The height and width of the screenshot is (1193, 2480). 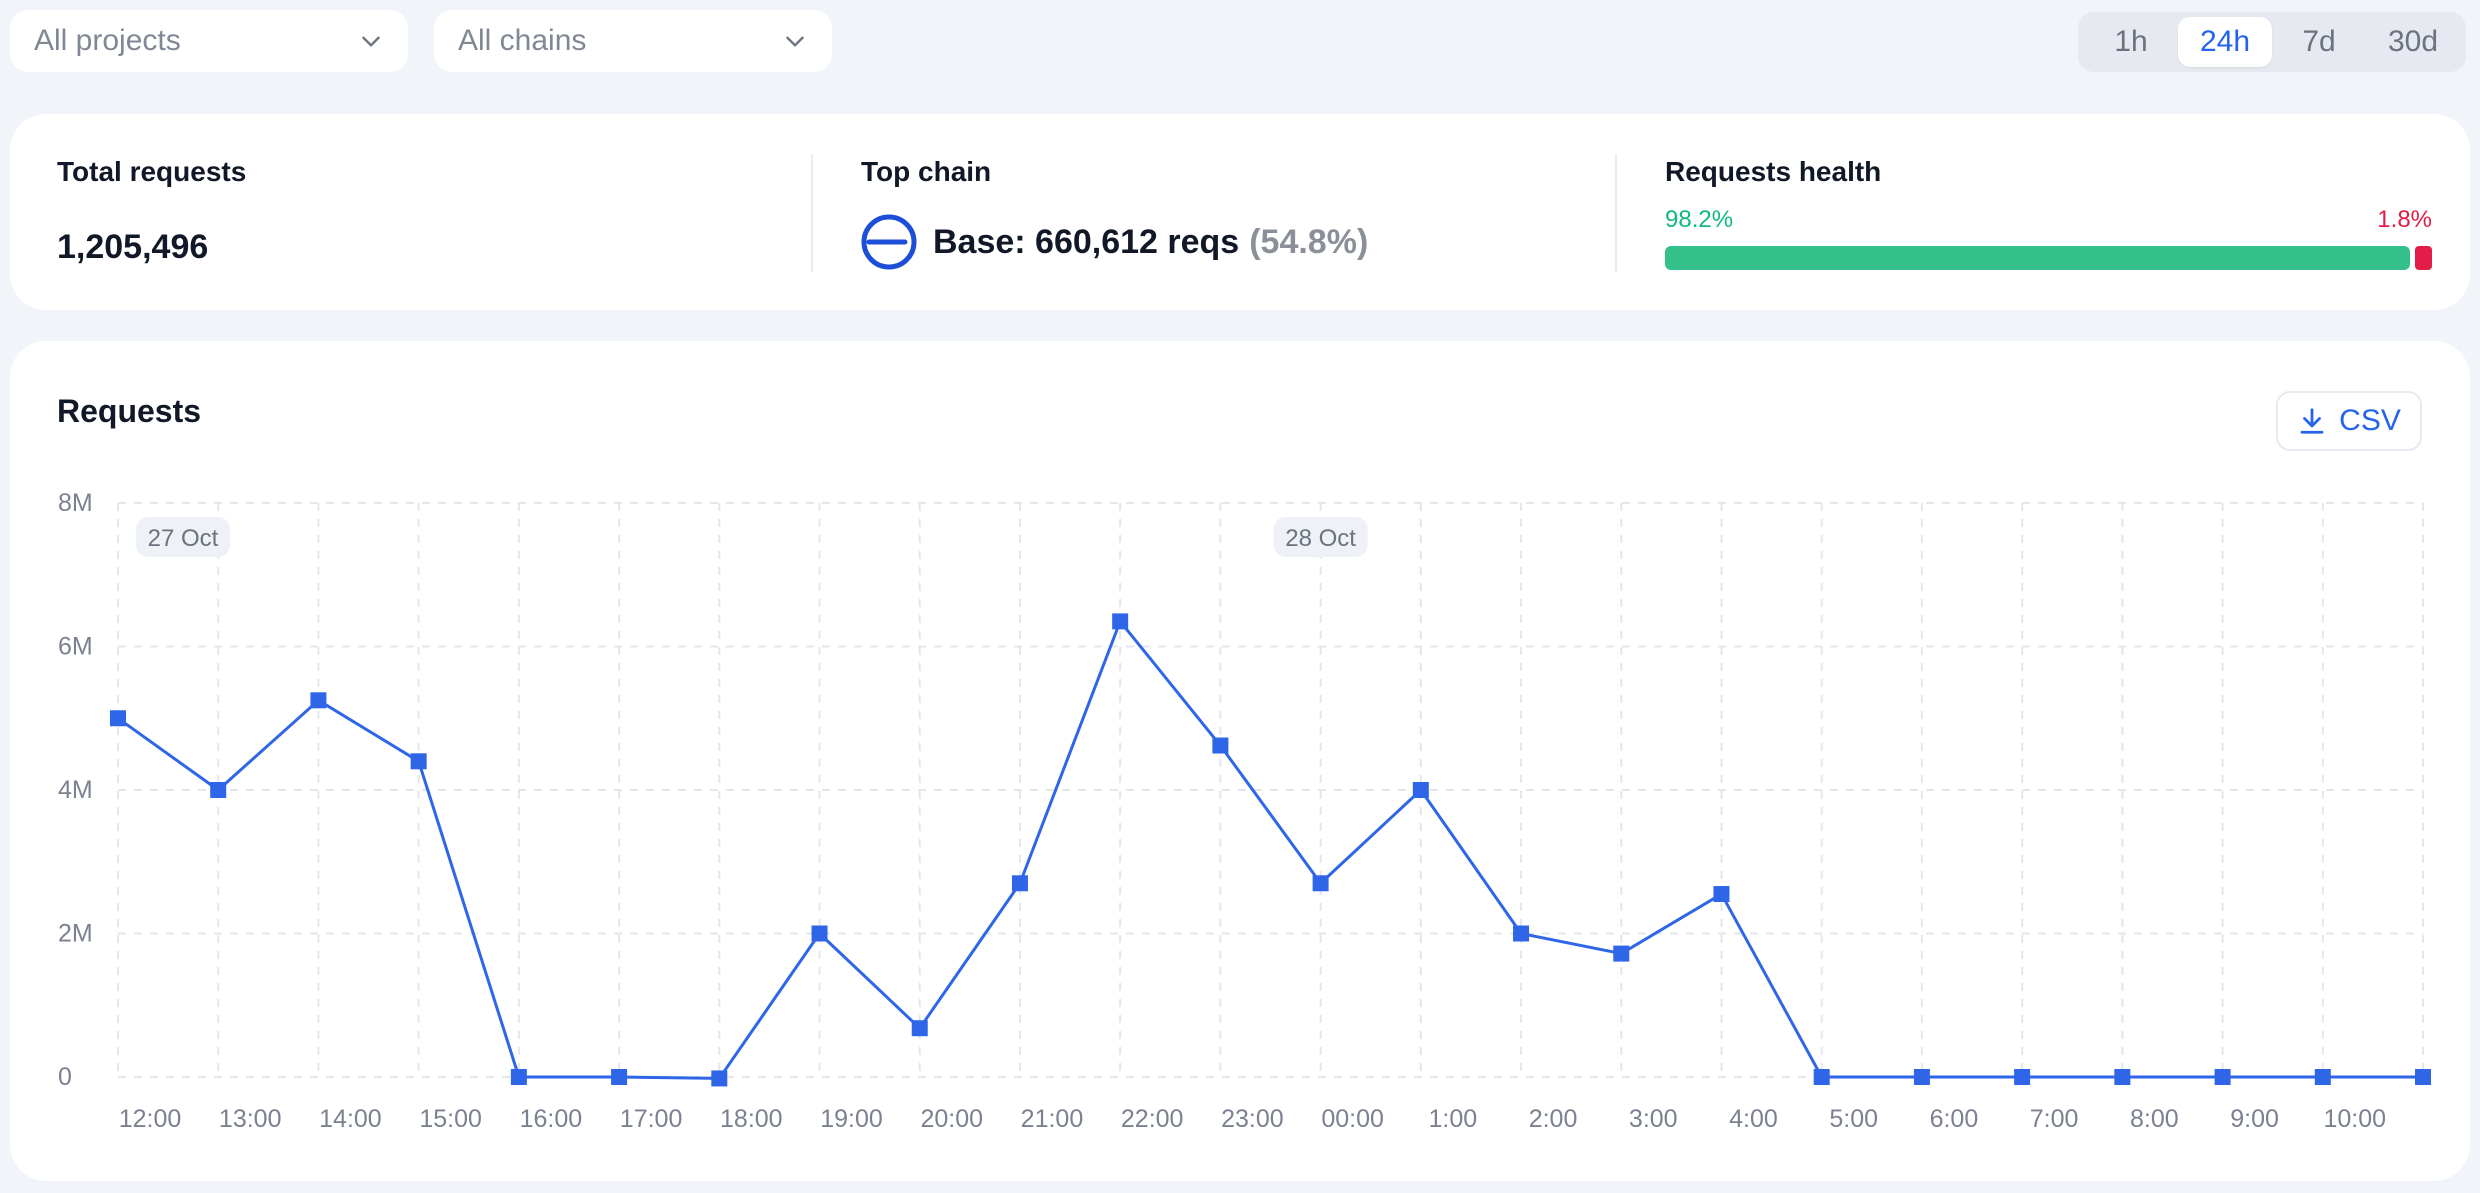 I want to click on x-tick-label: 13:00, so click(x=250, y=1119).